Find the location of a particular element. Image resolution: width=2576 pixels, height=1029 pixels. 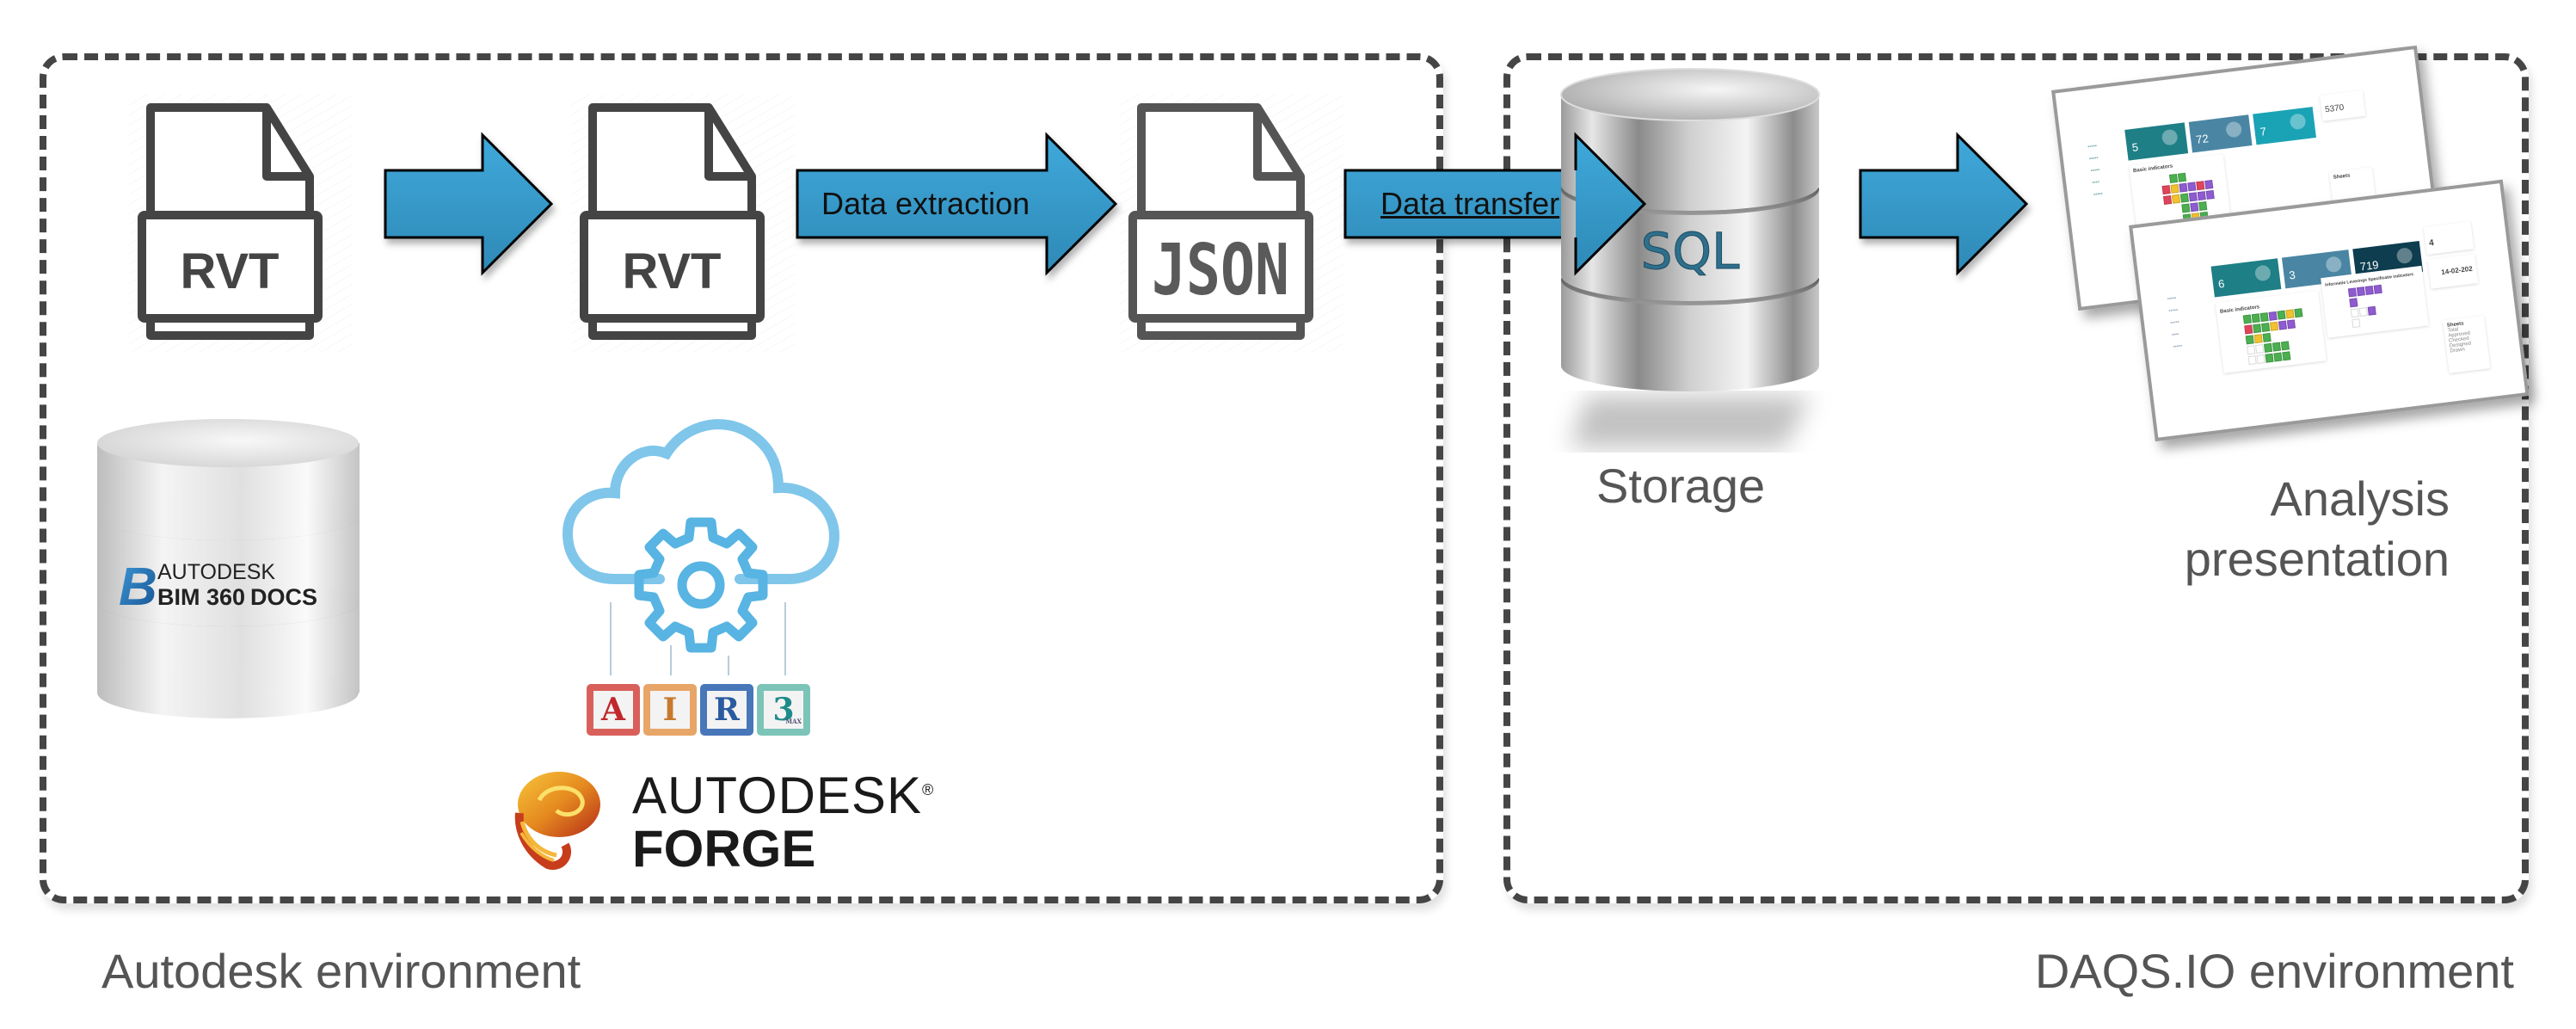

date-panel: 14-02-202 is located at coordinates (2453, 271).